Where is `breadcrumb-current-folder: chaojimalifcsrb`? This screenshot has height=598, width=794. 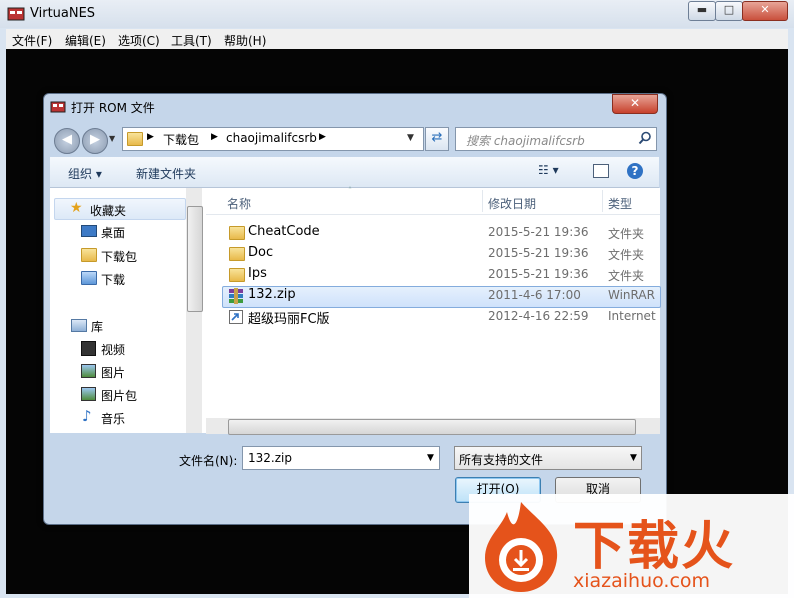
breadcrumb-current-folder: chaojimalifcsrb is located at coordinates (271, 138).